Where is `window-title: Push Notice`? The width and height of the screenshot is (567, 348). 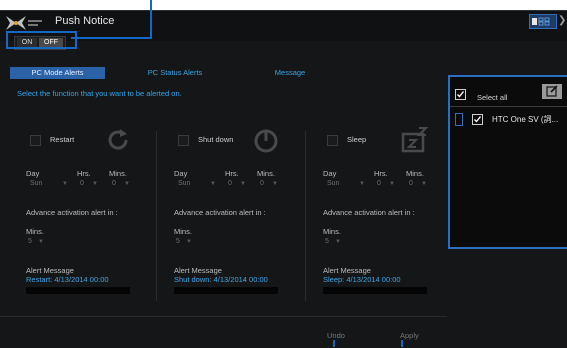
window-title: Push Notice is located at coordinates (85, 21).